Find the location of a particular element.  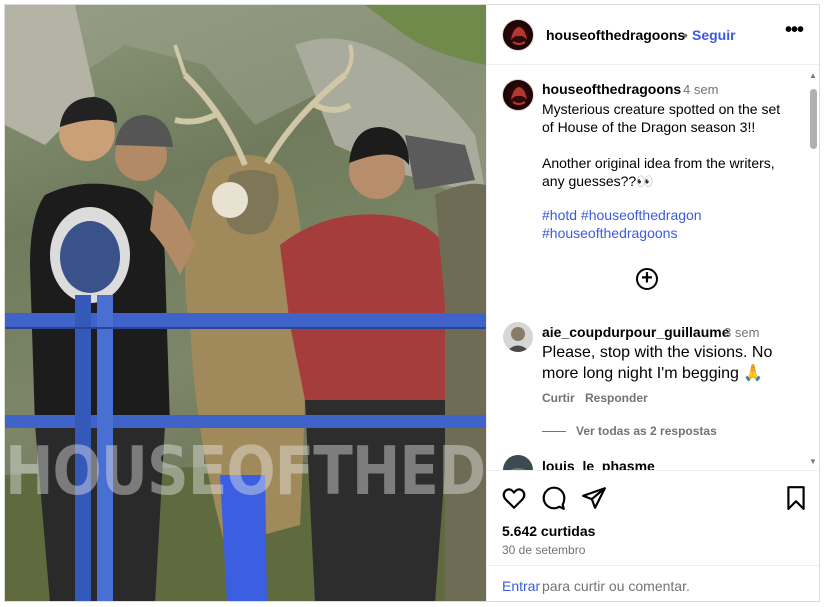

share-icon is located at coordinates (594, 498).